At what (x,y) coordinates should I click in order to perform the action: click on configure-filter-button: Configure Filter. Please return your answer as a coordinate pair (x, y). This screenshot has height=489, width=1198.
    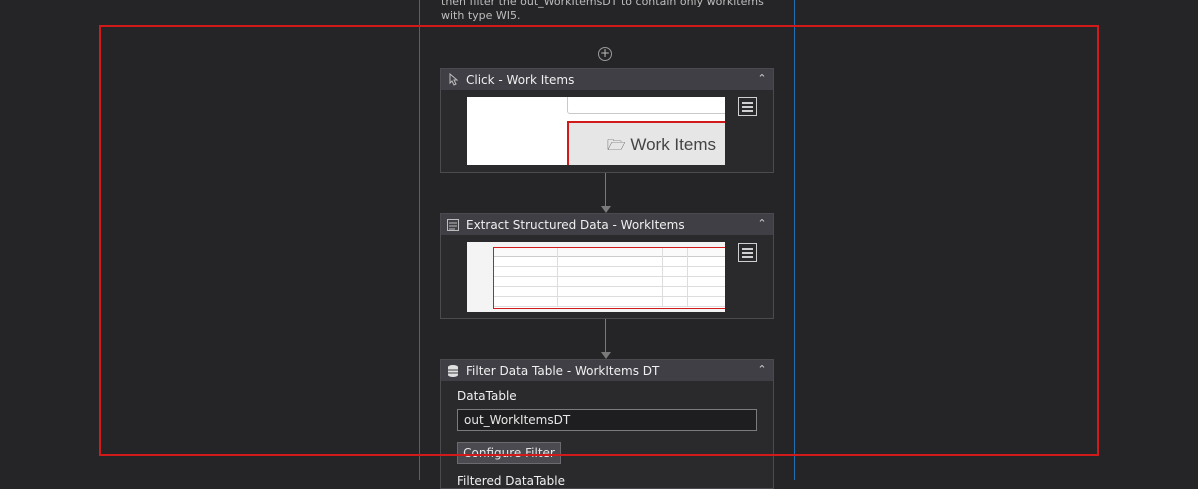
    Looking at the image, I should click on (509, 453).